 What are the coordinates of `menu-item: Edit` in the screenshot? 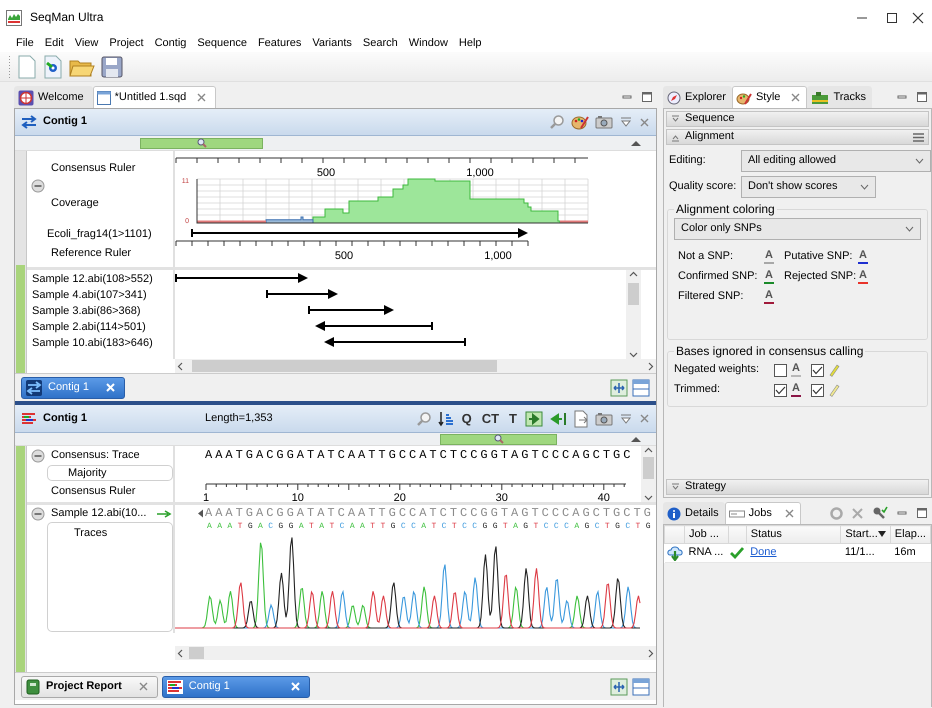 It's located at (54, 43).